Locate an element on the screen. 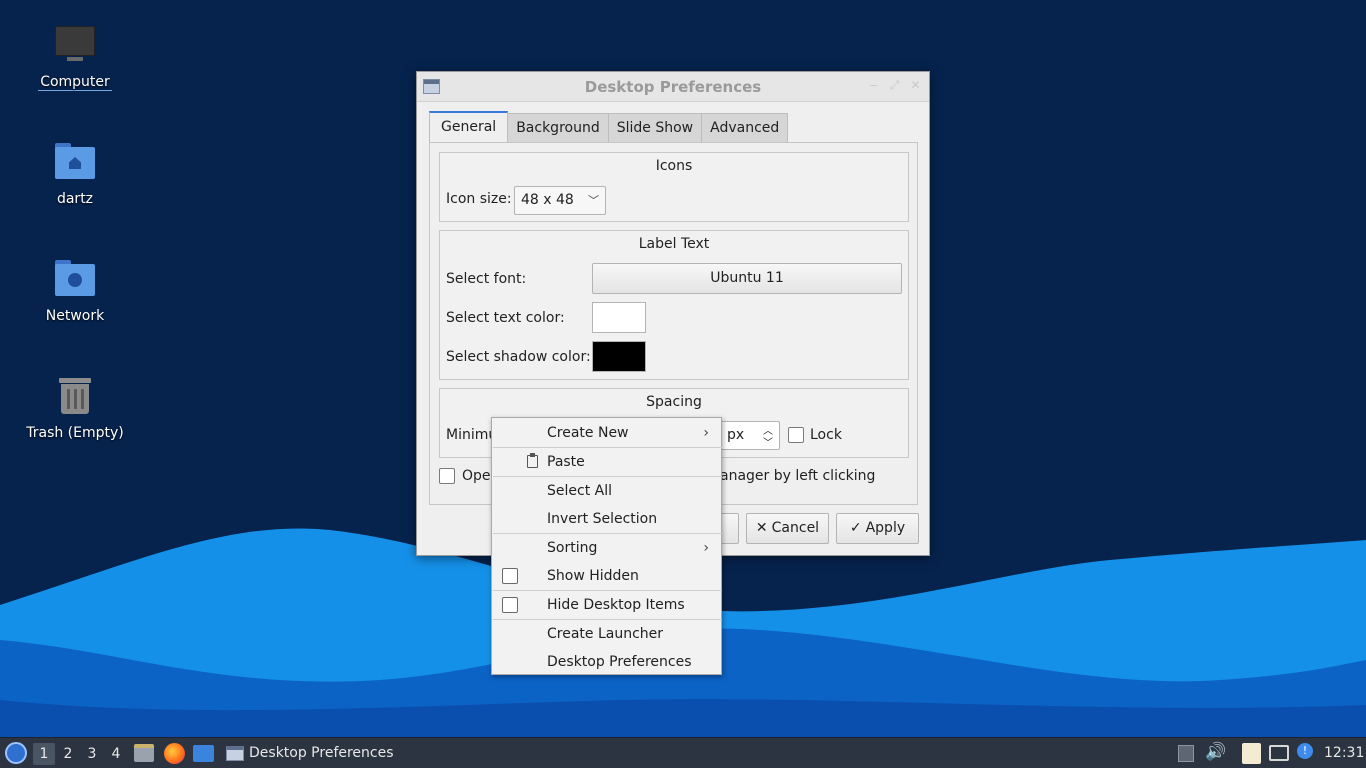 The image size is (1366, 768). minimize-icon: ‒ is located at coordinates (873, 85).